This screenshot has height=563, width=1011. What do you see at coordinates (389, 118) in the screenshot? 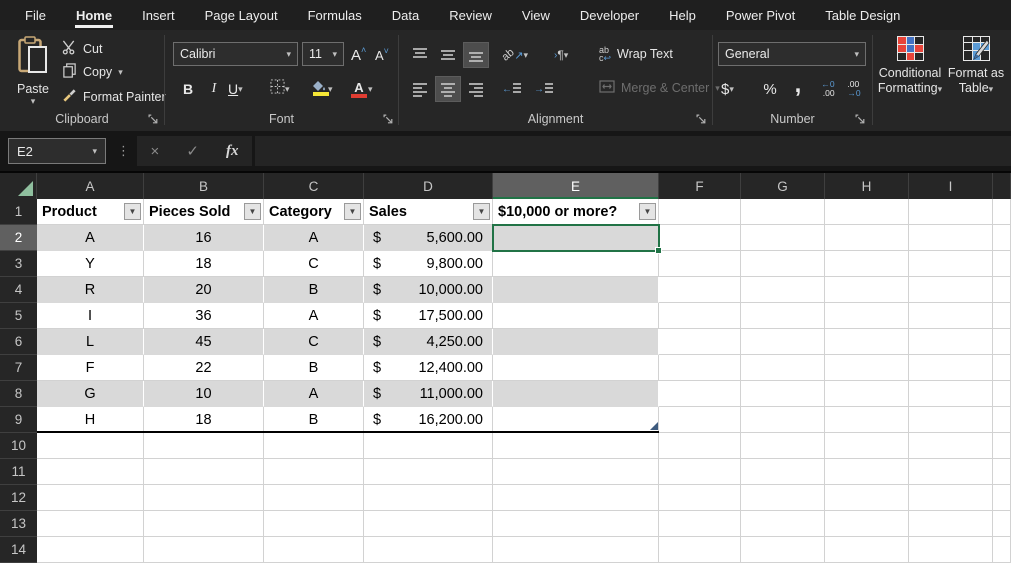
I see `font-dialog-launcher-icon` at bounding box center [389, 118].